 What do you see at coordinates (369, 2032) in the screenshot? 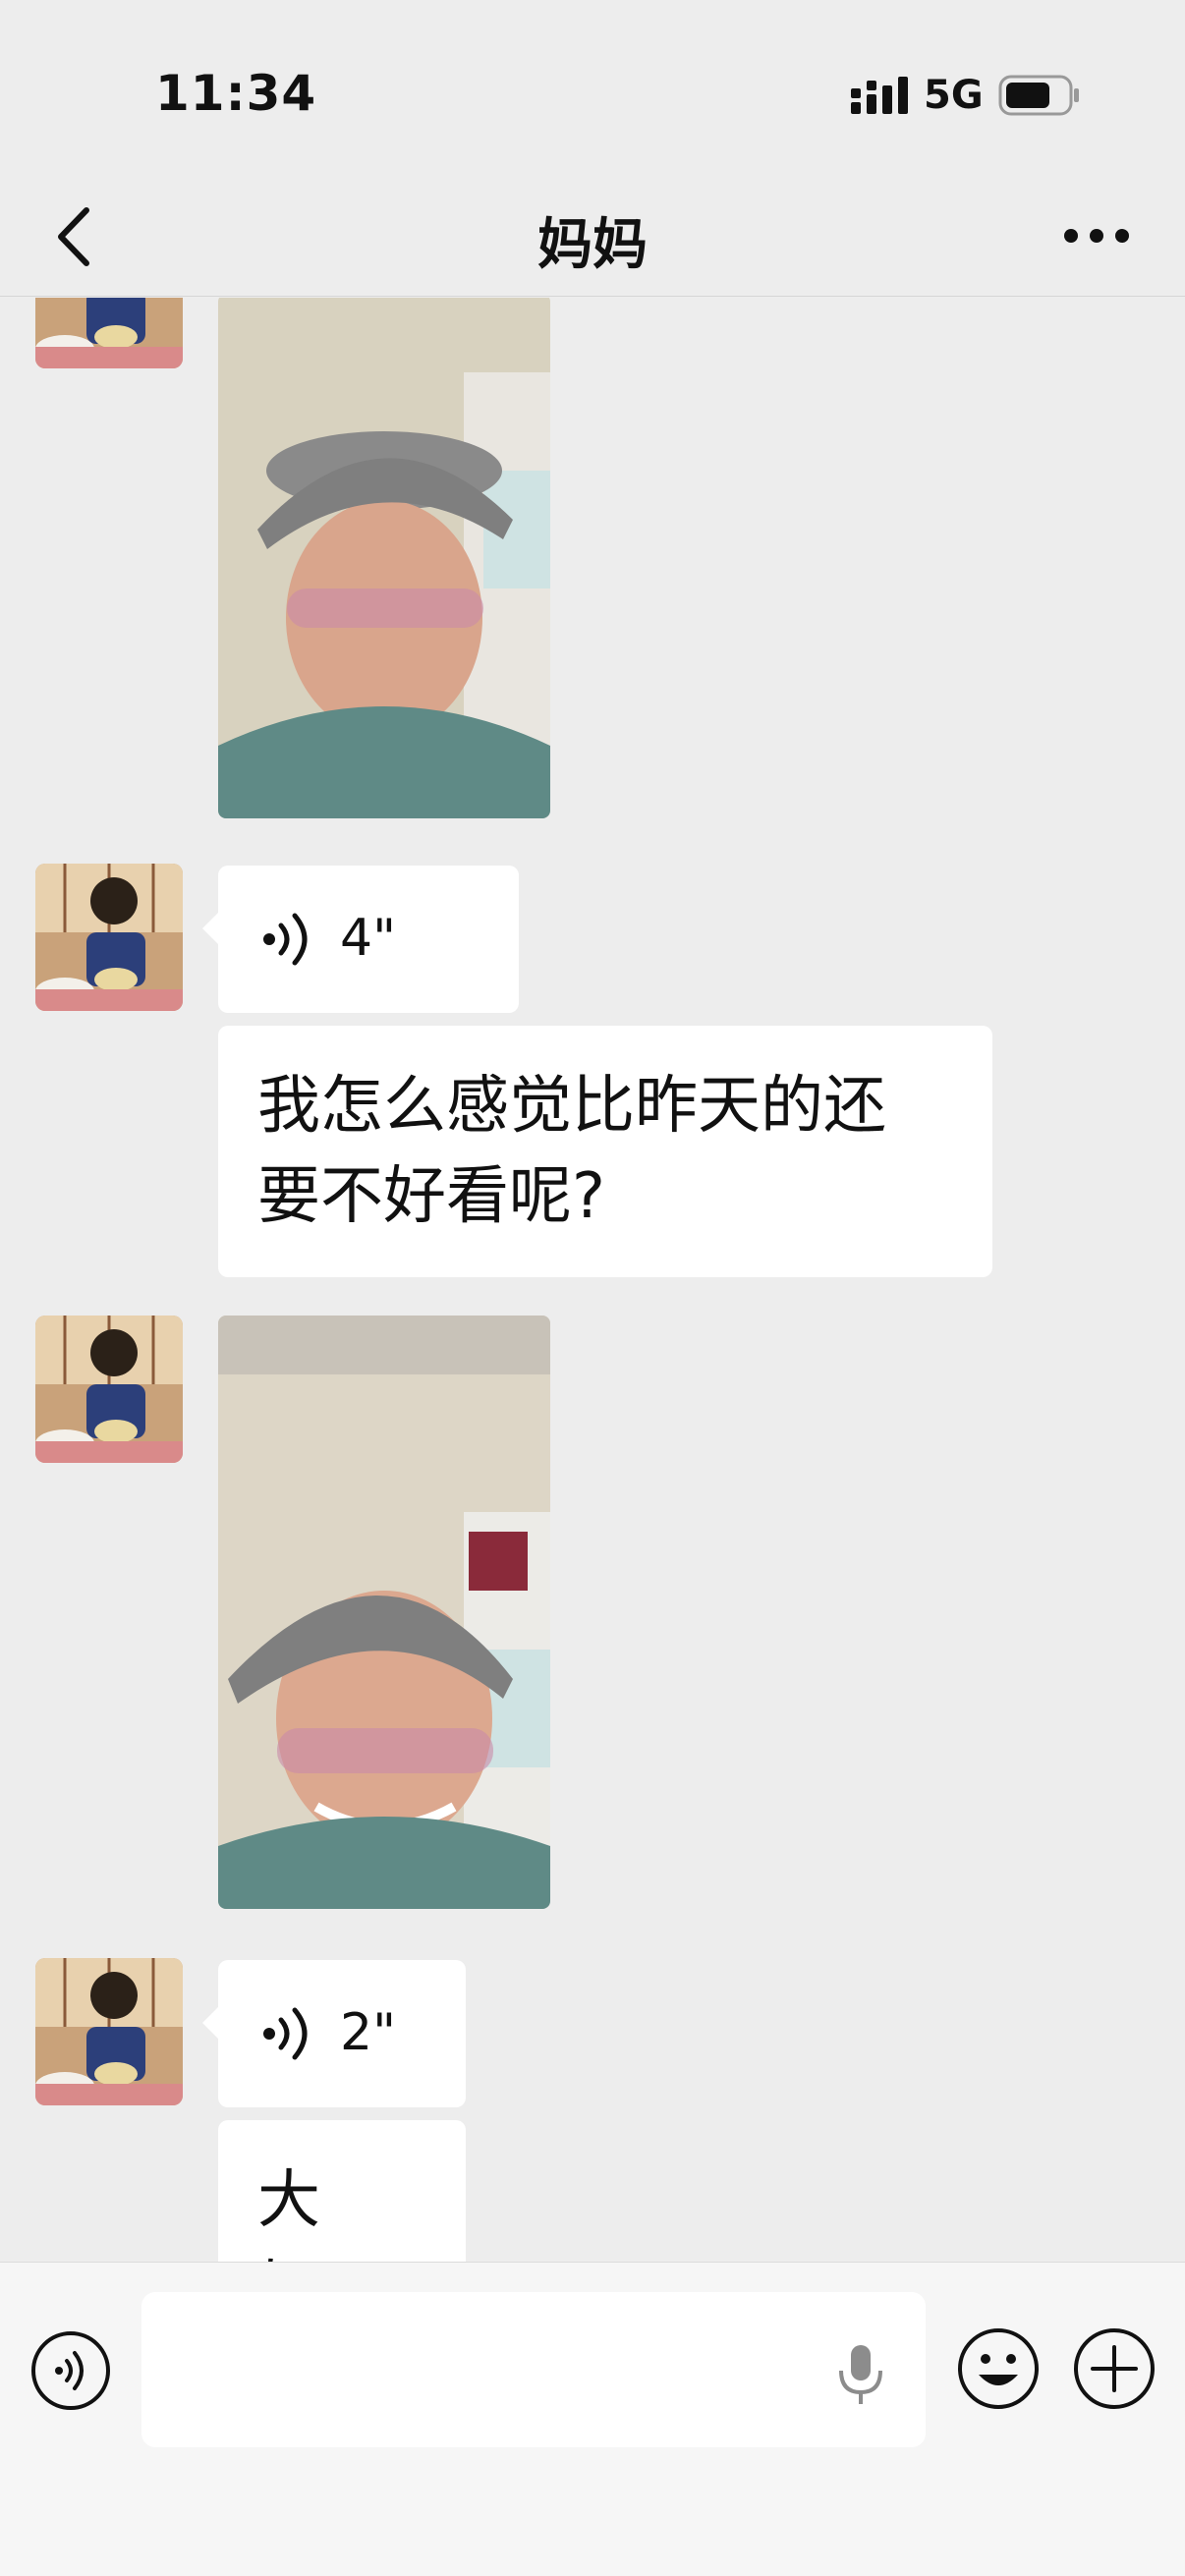
I see `voice-duration: 2"` at bounding box center [369, 2032].